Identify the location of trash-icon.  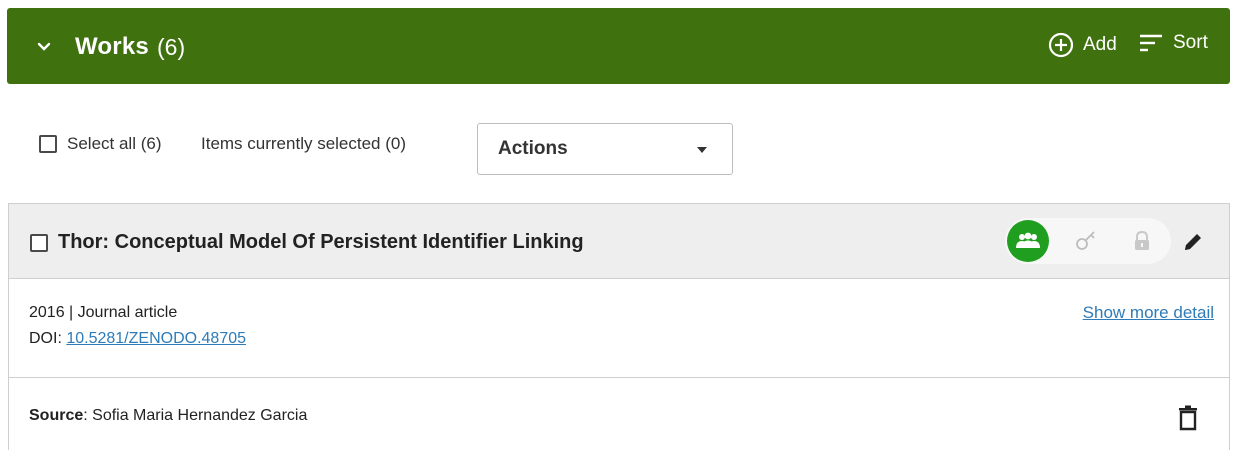
(1188, 418).